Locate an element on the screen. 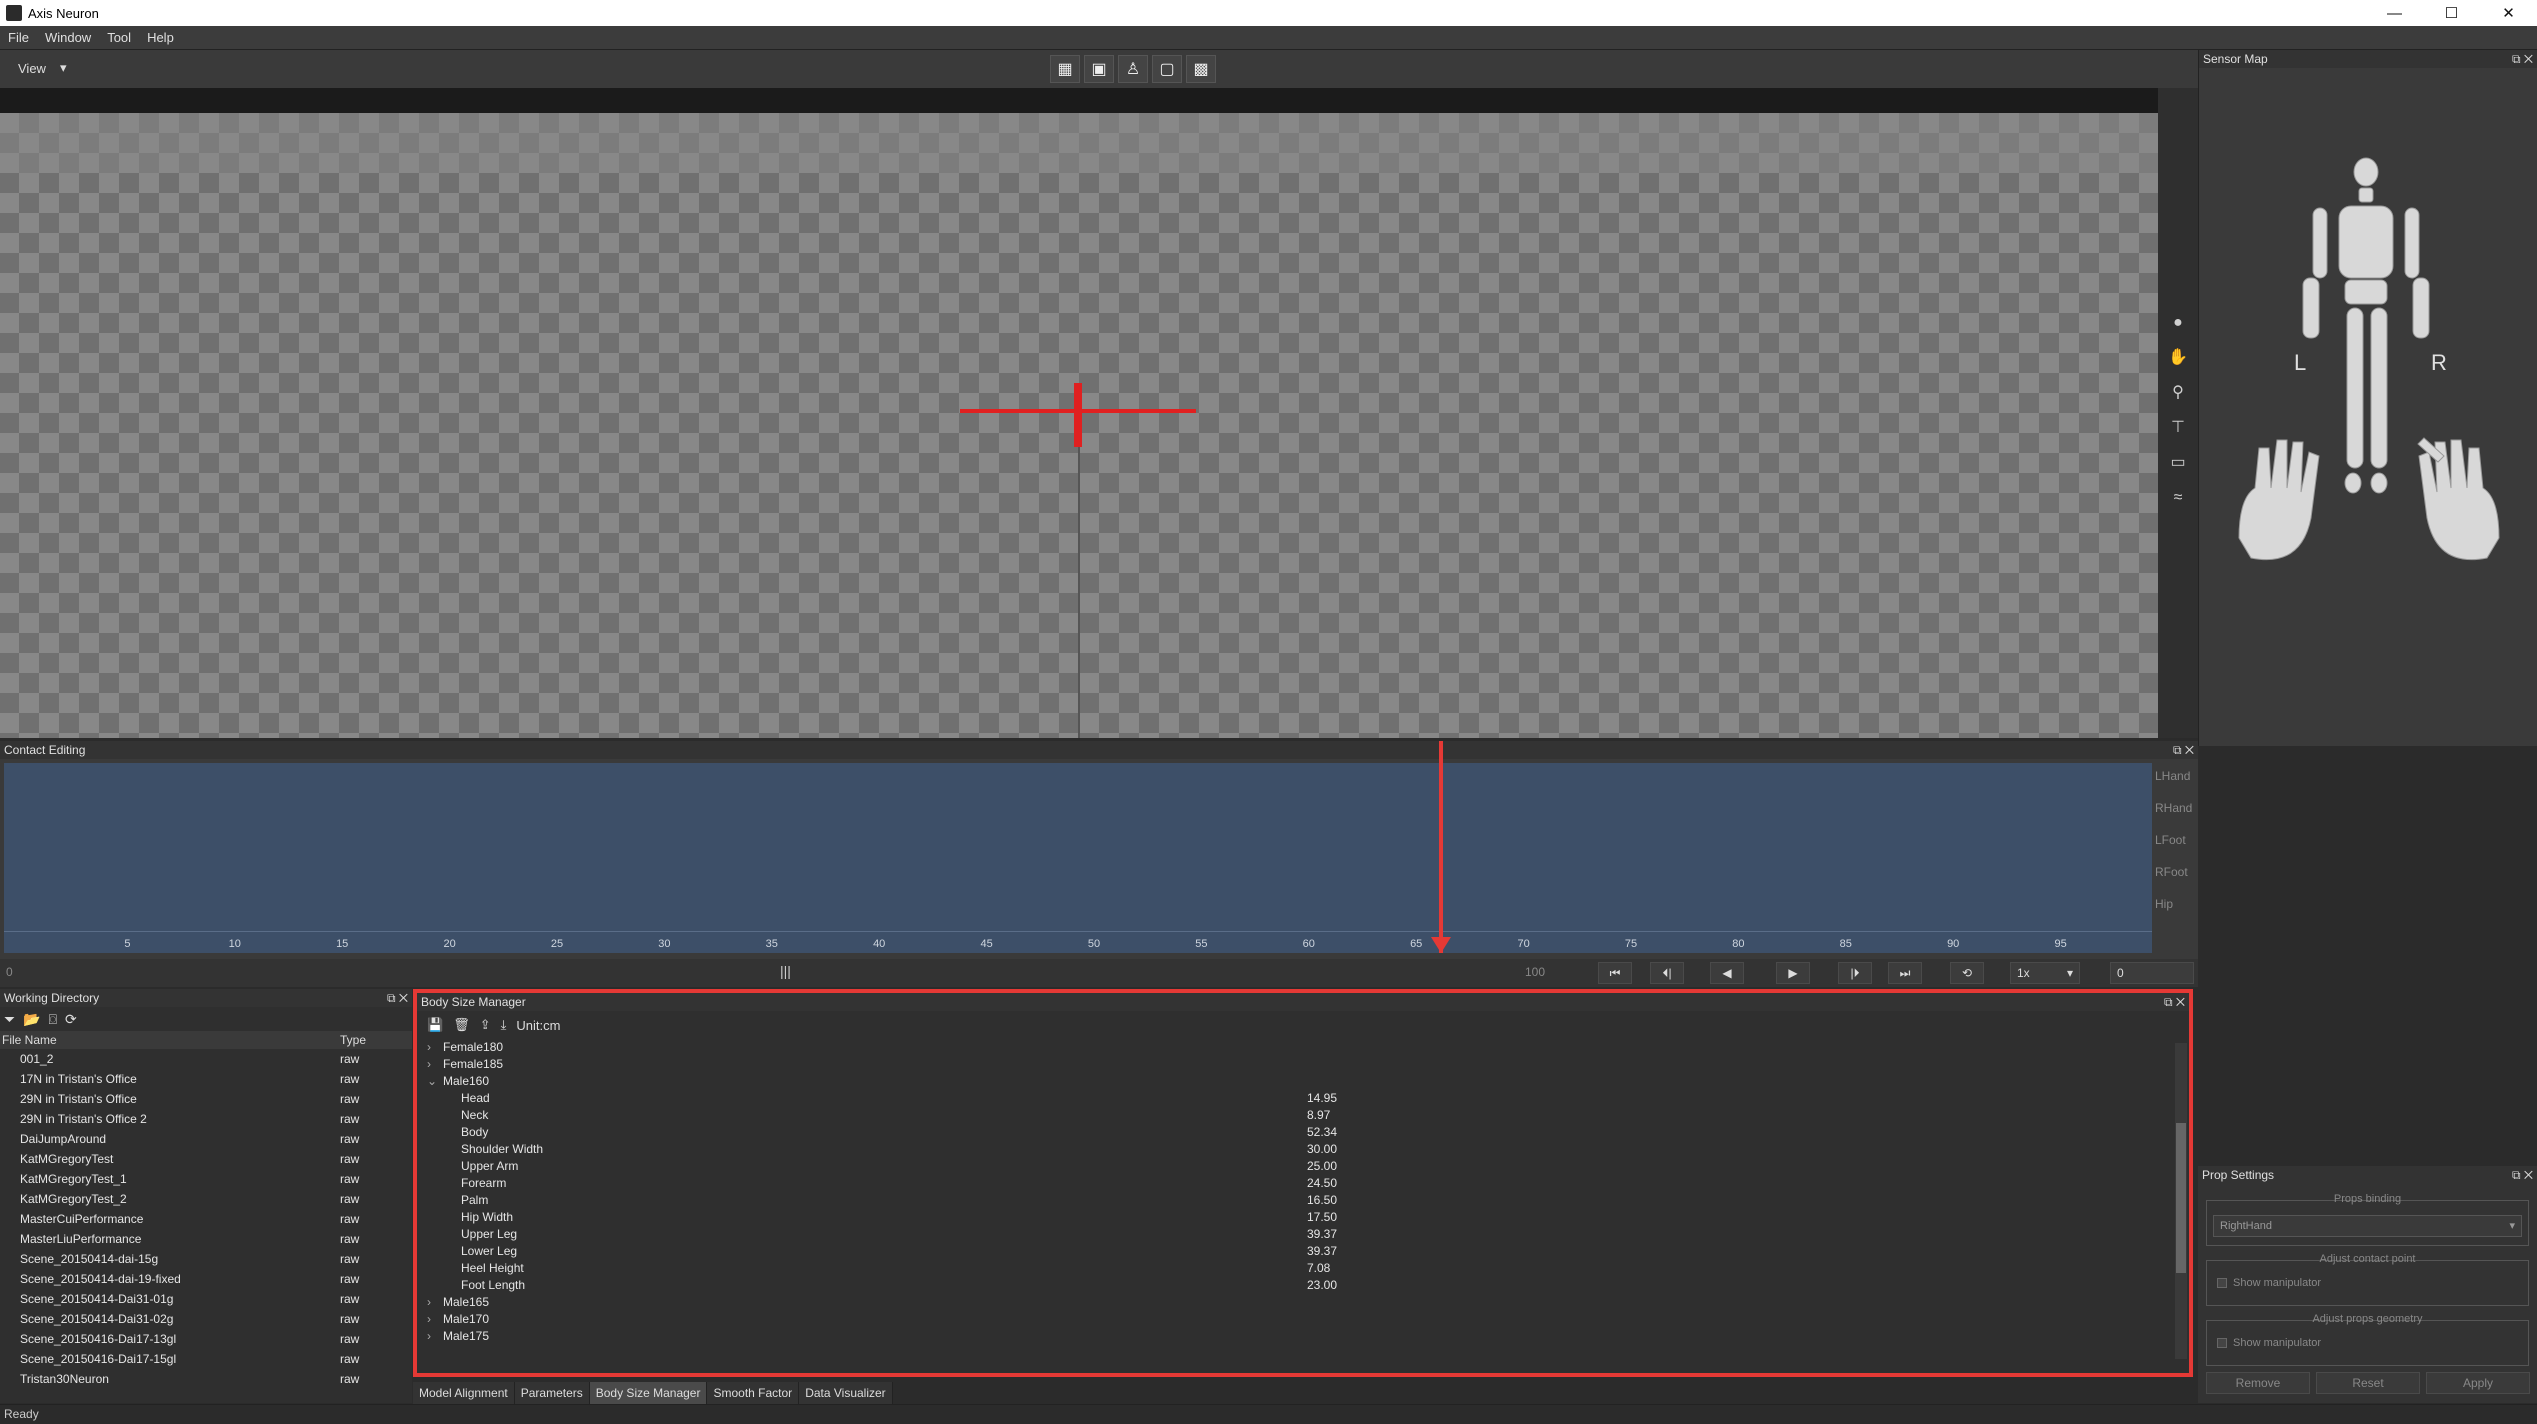 Image resolution: width=2537 pixels, height=1424 pixels. table-row: Scene_20150414-dai-19-fixed raw is located at coordinates (206, 1279).